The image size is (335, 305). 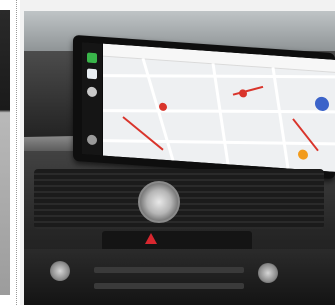 I want to click on analog-clock, so click(x=159, y=202).